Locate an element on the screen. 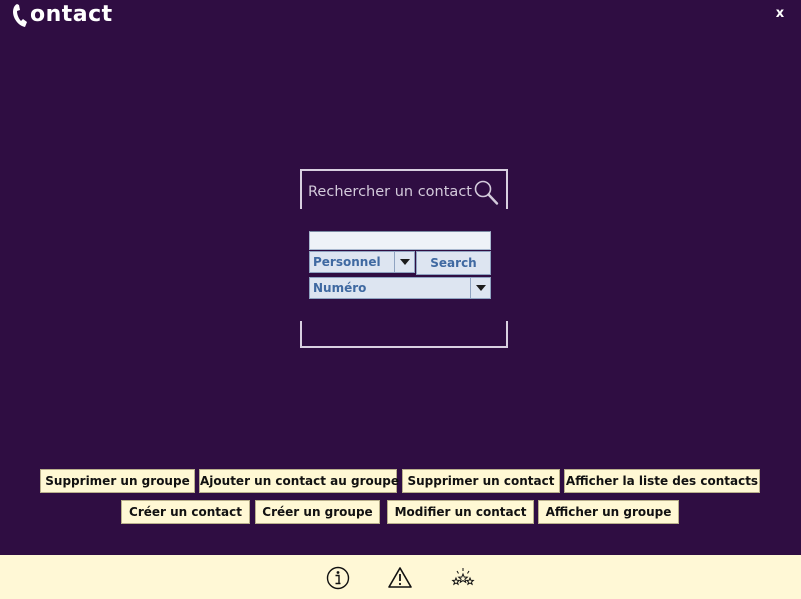 This screenshot has width=801, height=599. create-contact-button: Créer un contact is located at coordinates (185, 512).